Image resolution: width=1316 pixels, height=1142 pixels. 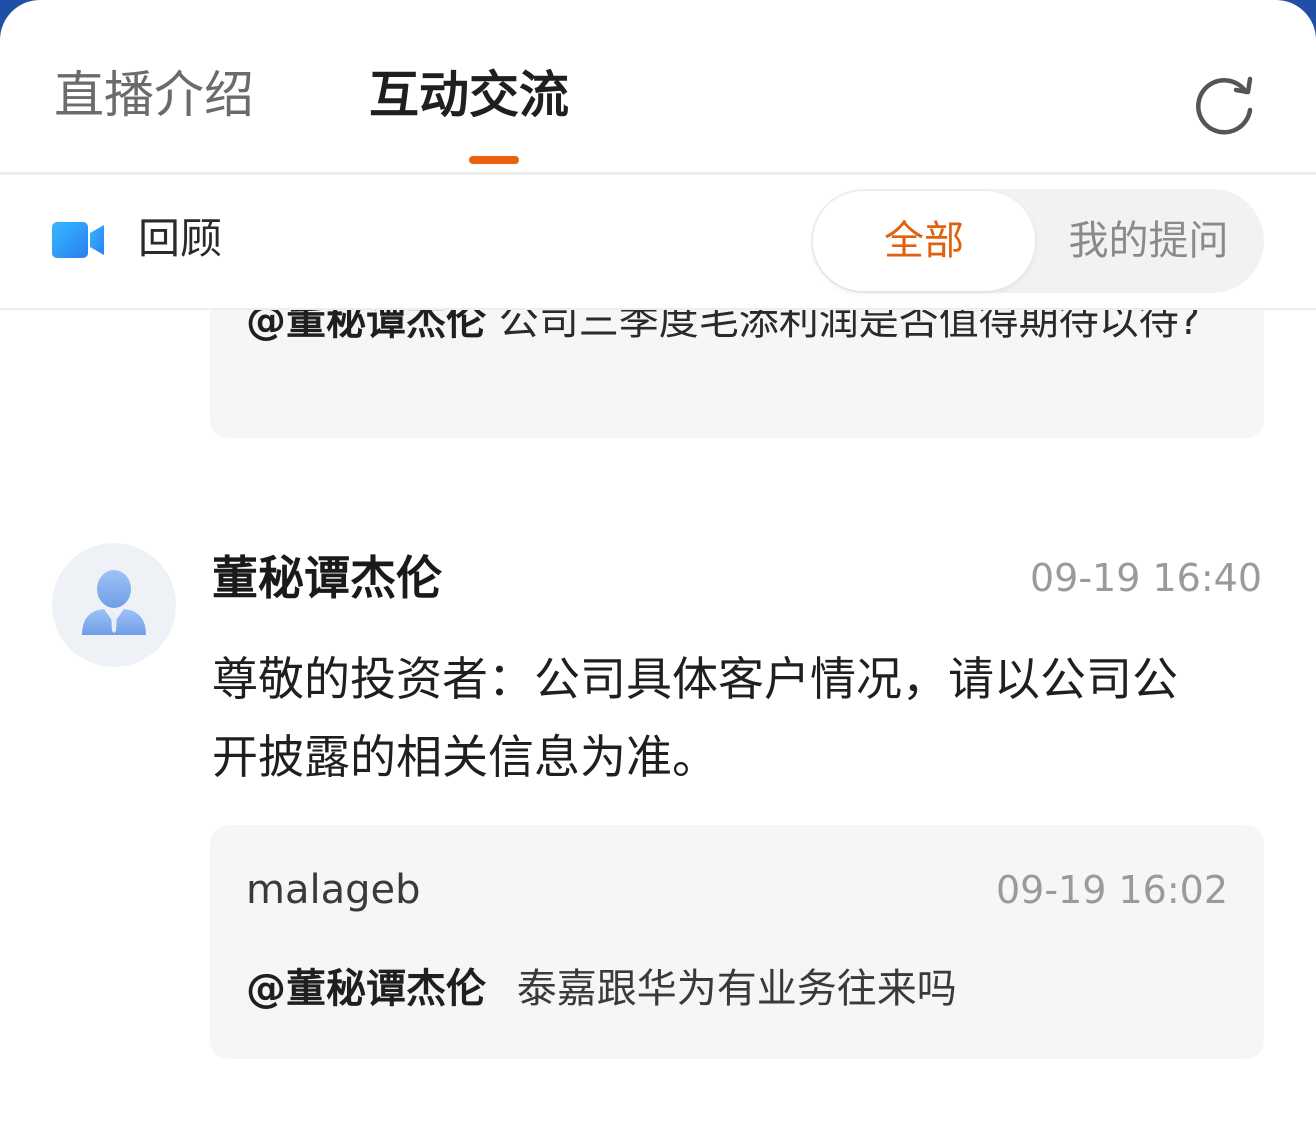 I want to click on reply-timestamp: 09-19 16:40, so click(x=1145, y=578).